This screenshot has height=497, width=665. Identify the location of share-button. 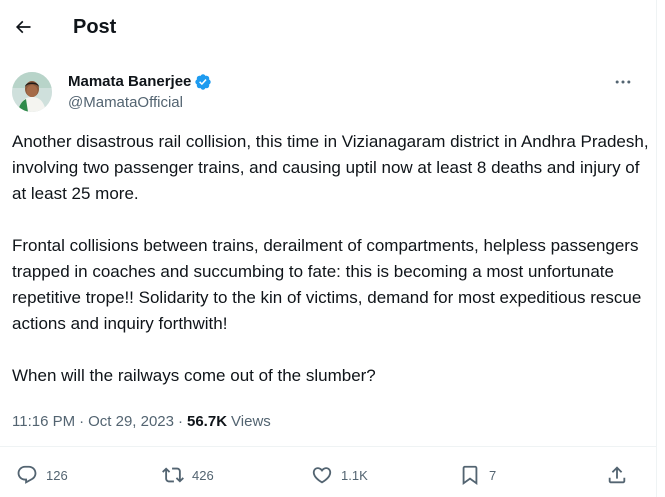
(617, 475).